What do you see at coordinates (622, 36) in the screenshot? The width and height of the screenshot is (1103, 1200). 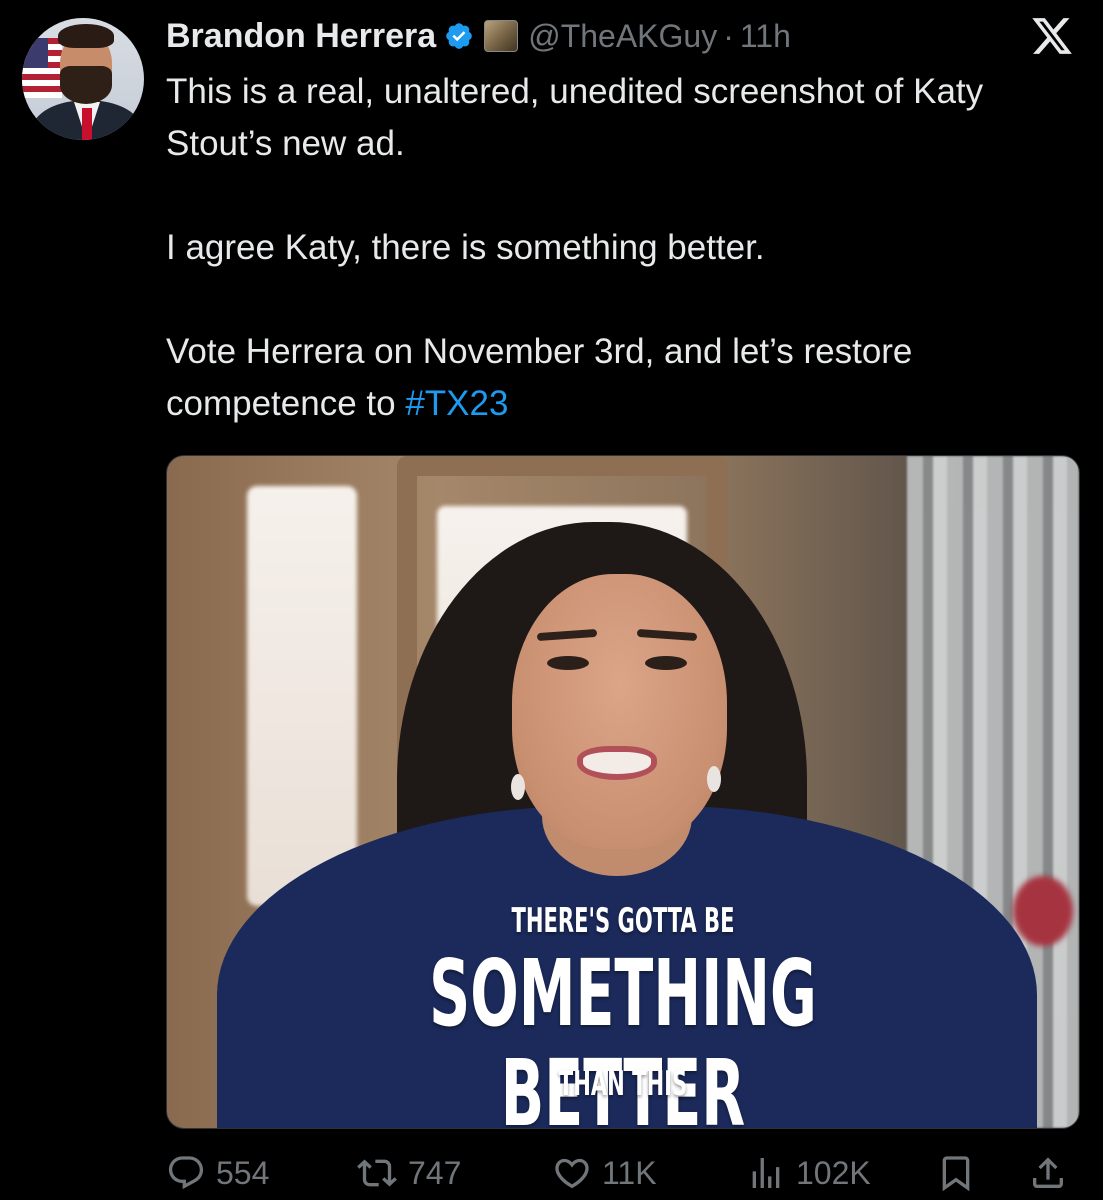 I see `handle: @TheAKGuy` at bounding box center [622, 36].